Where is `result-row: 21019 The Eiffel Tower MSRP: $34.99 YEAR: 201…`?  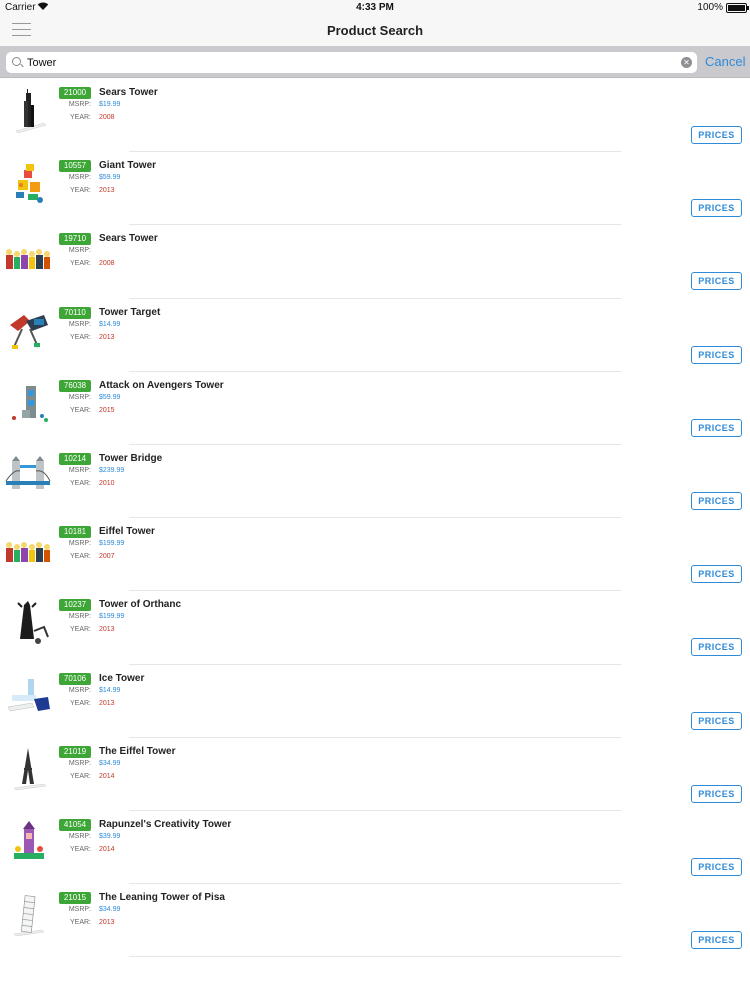 result-row: 21019 The Eiffel Tower MSRP: $34.99 YEAR: 201… is located at coordinates (375, 774).